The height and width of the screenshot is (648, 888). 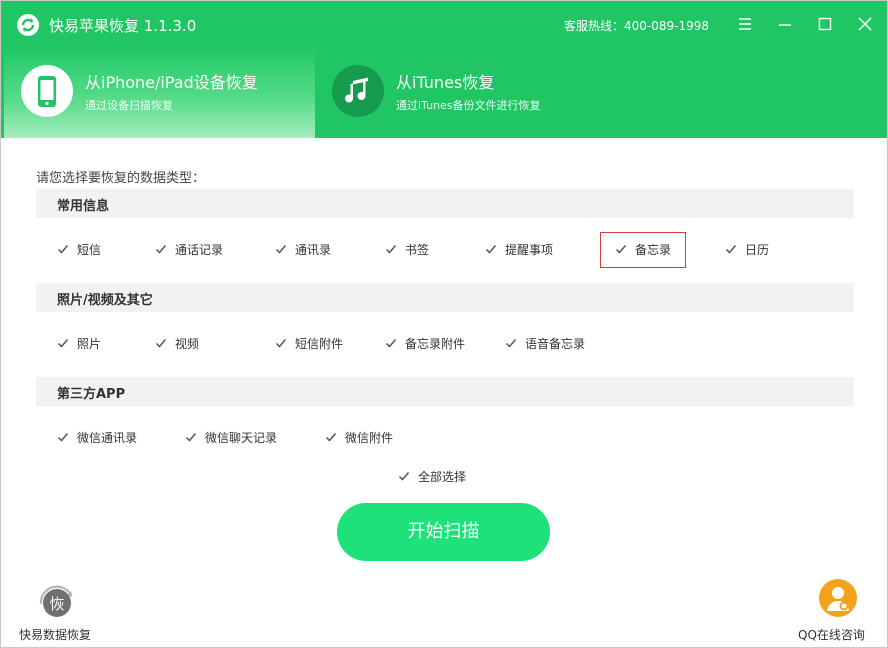 I want to click on checkbox-label: 全部选择, so click(x=442, y=477).